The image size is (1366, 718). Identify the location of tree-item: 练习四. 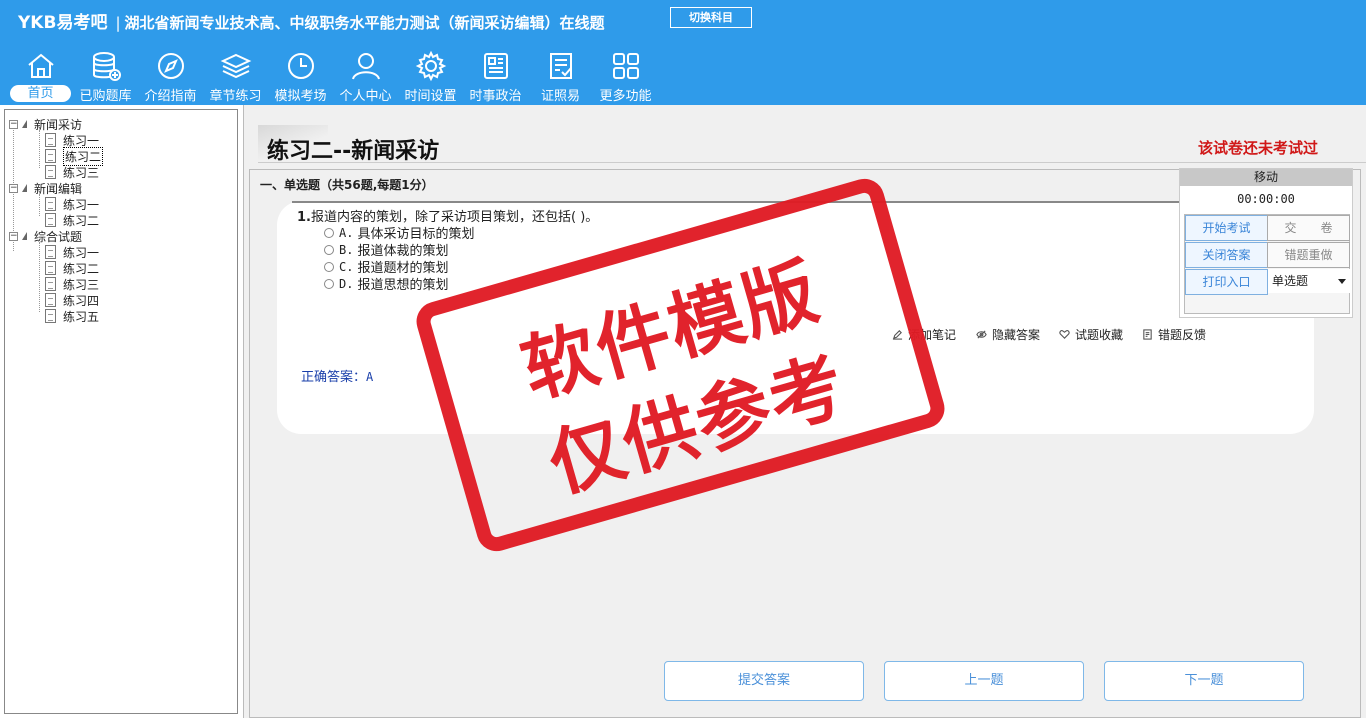
(72, 300).